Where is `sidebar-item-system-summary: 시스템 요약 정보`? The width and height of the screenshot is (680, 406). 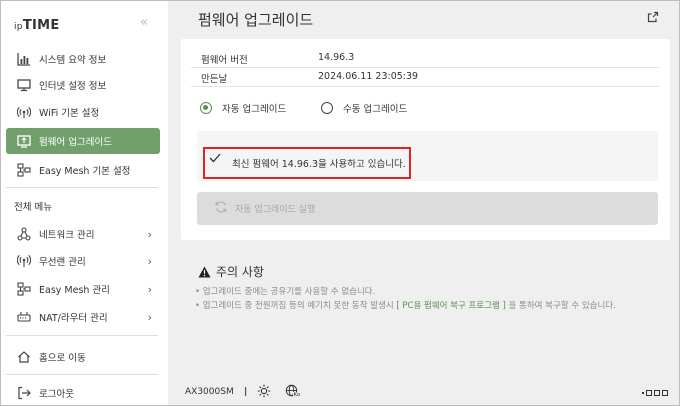 sidebar-item-system-summary: 시스템 요약 정보 is located at coordinates (83, 59).